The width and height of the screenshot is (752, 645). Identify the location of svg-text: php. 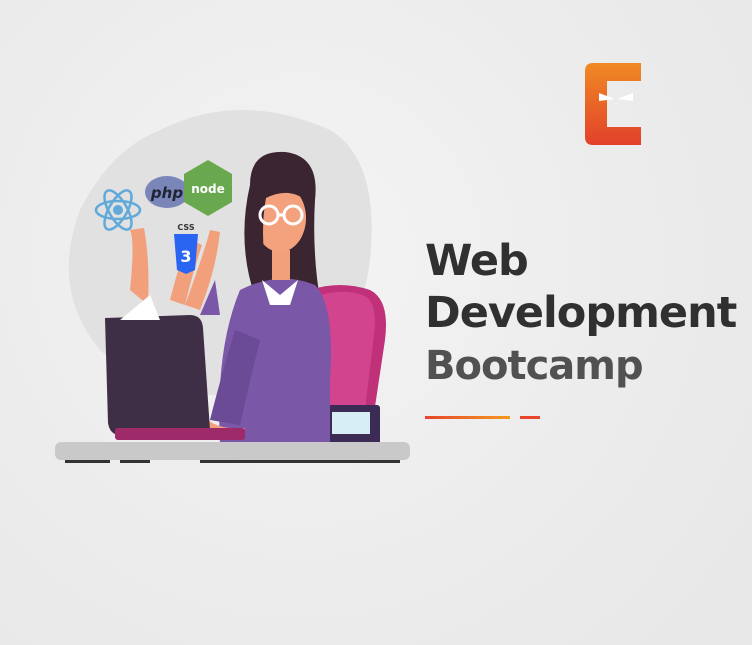
(166, 193).